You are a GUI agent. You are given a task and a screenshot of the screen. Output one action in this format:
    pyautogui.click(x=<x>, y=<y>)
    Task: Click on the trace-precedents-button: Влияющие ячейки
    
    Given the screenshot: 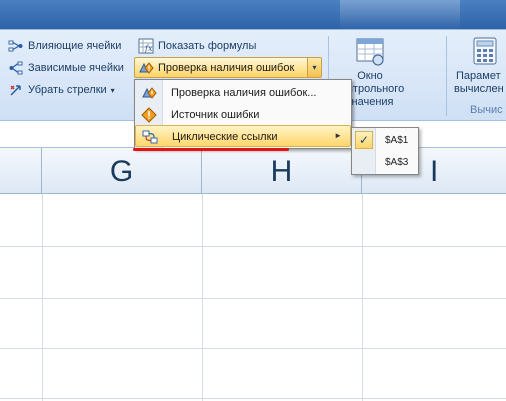 What is the action you would take?
    pyautogui.click(x=64, y=46)
    